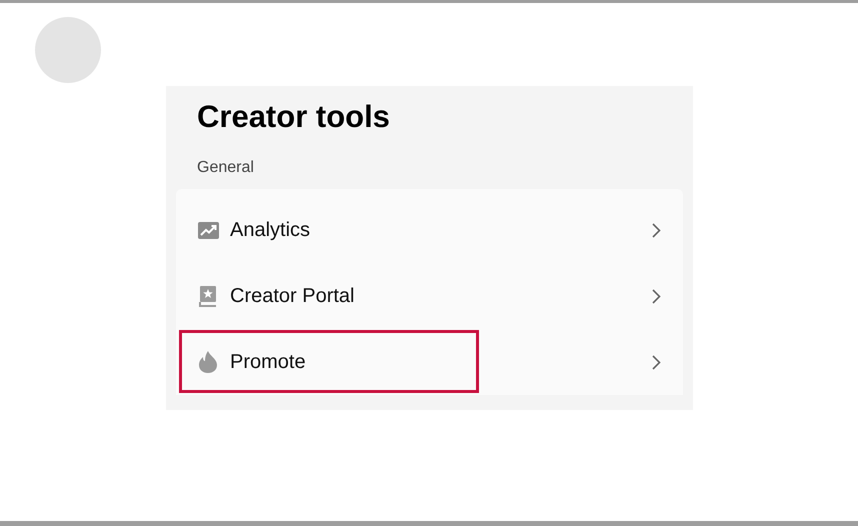 The height and width of the screenshot is (526, 858). Describe the element at coordinates (429, 296) in the screenshot. I see `menu-item: Creator Portal` at that location.